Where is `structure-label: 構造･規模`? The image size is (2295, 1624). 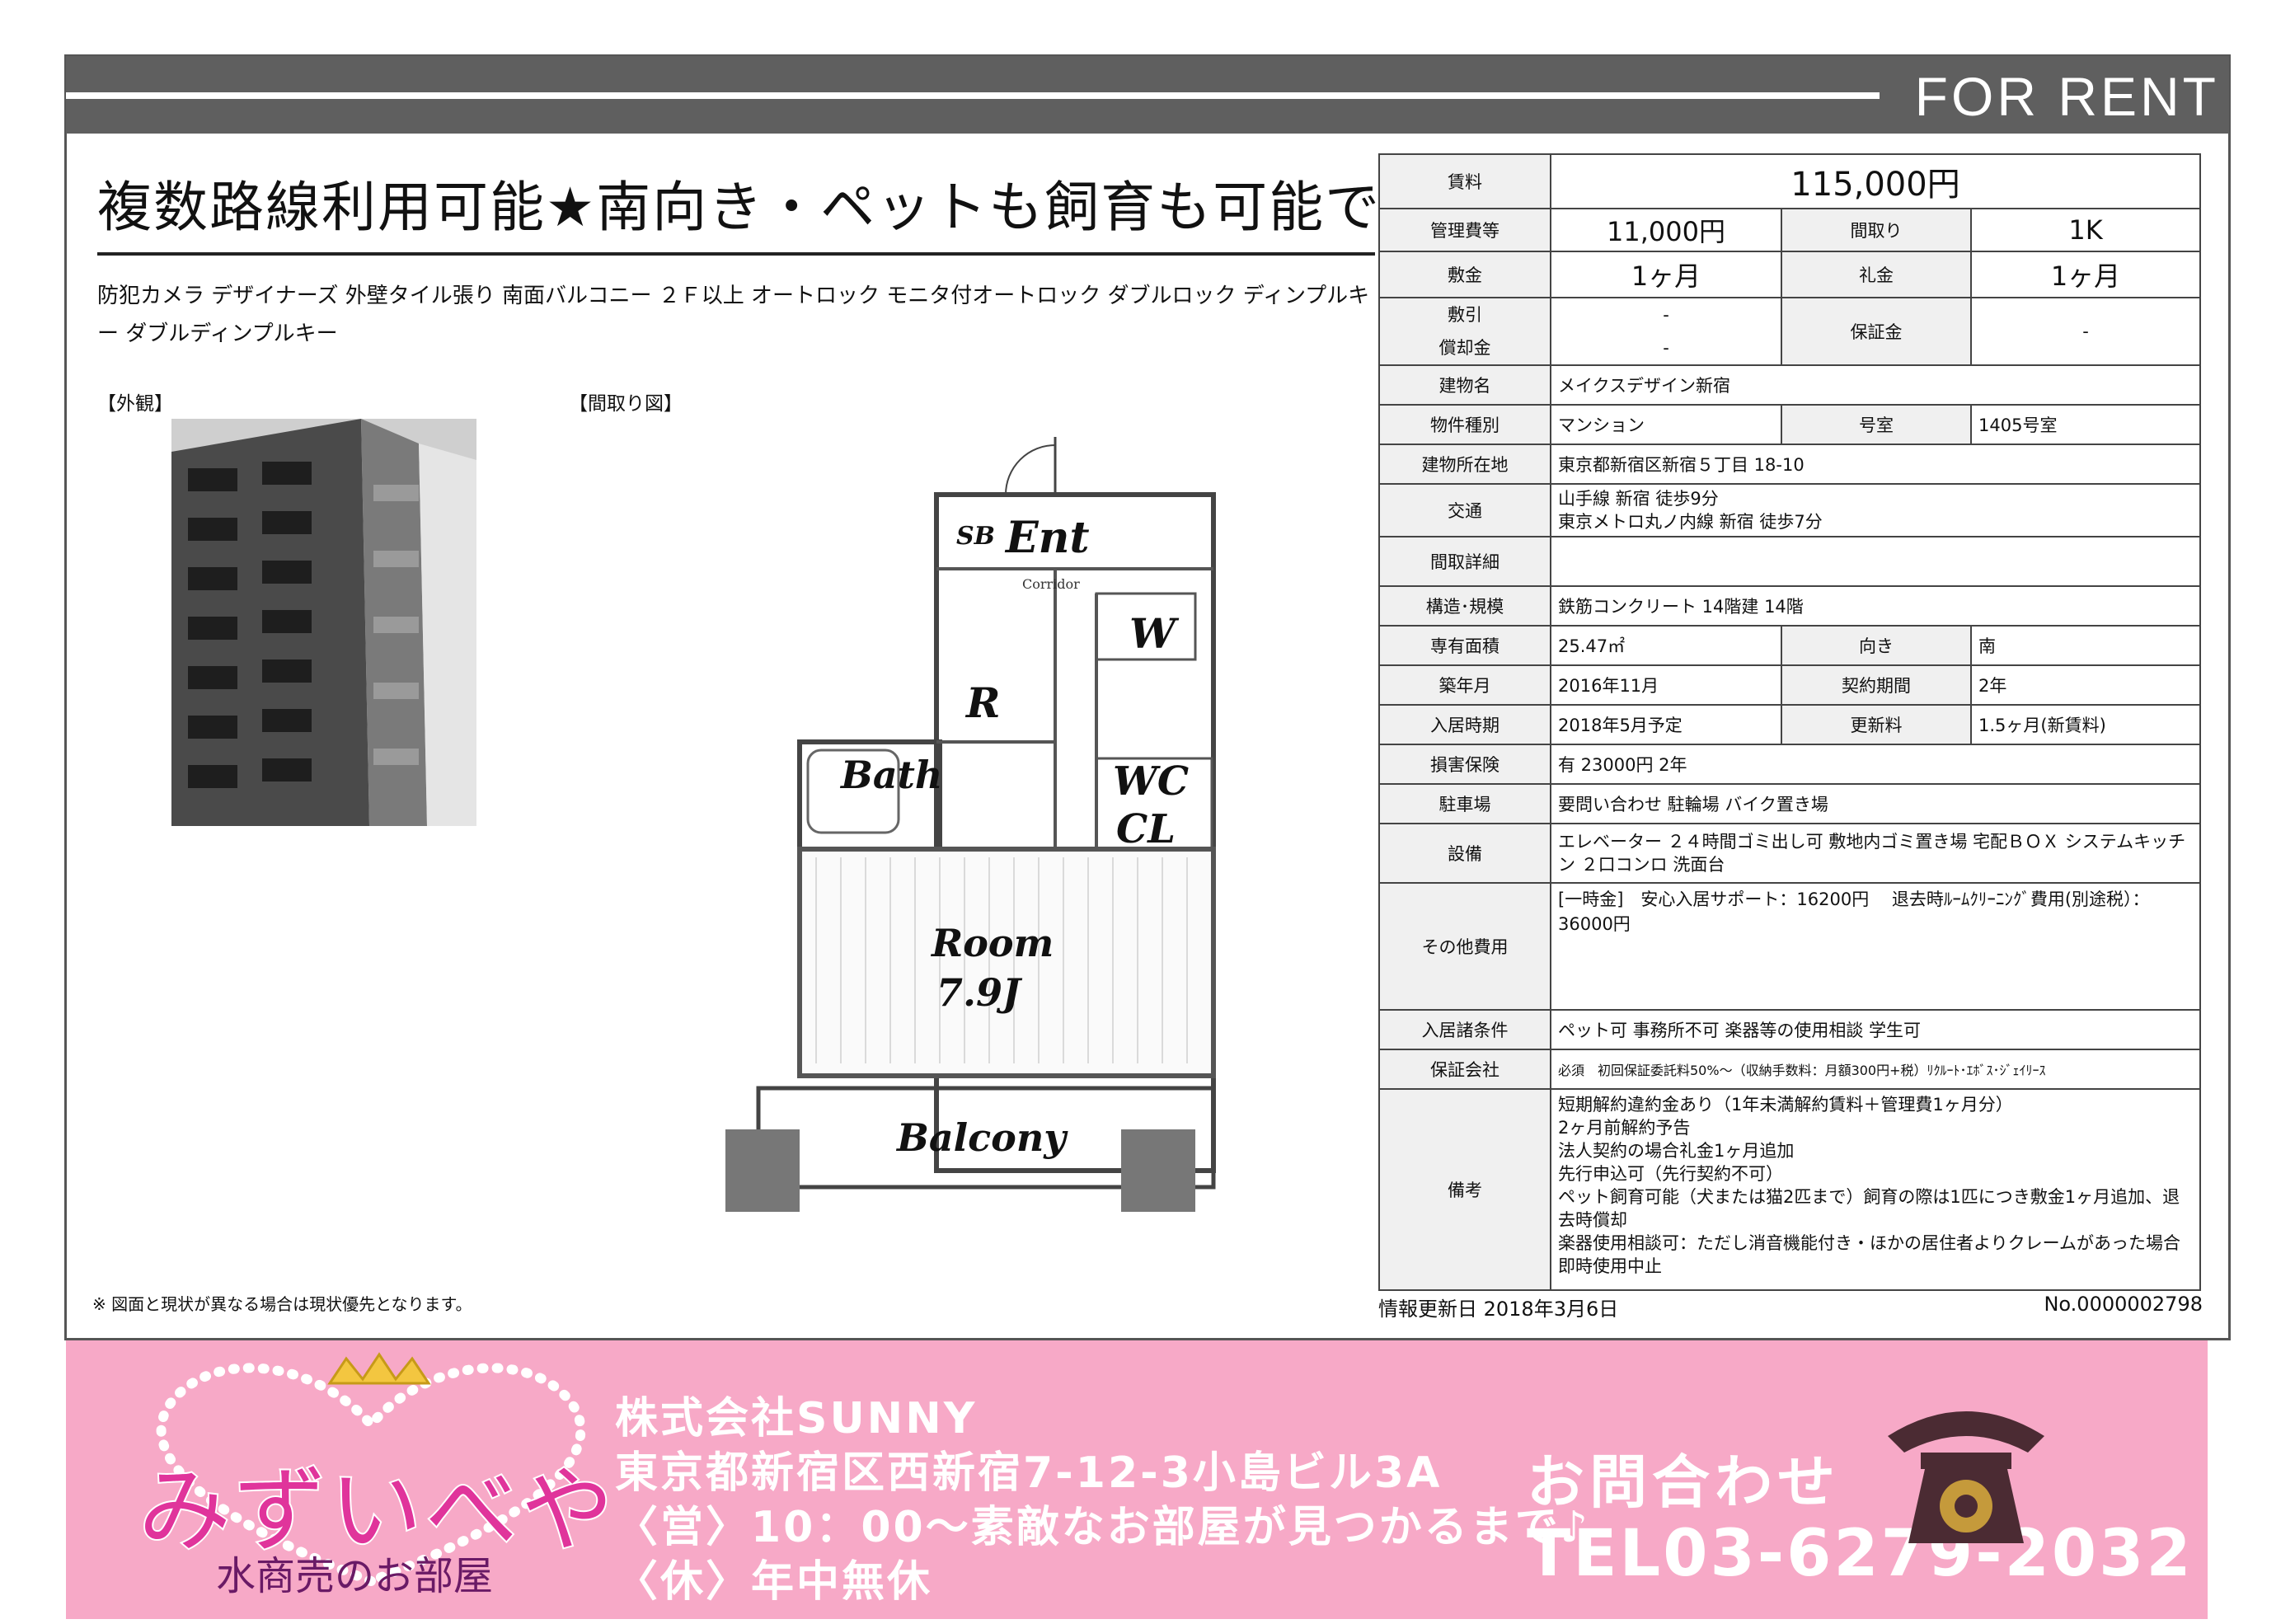 structure-label: 構造･規模 is located at coordinates (1464, 606).